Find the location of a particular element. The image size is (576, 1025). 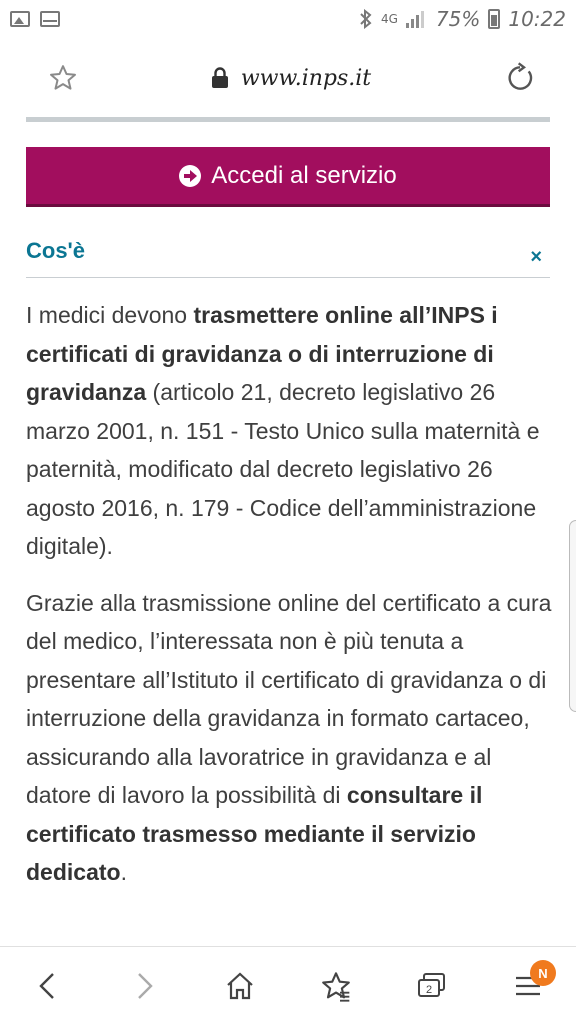

url-field: www.inps.it is located at coordinates (291, 78).